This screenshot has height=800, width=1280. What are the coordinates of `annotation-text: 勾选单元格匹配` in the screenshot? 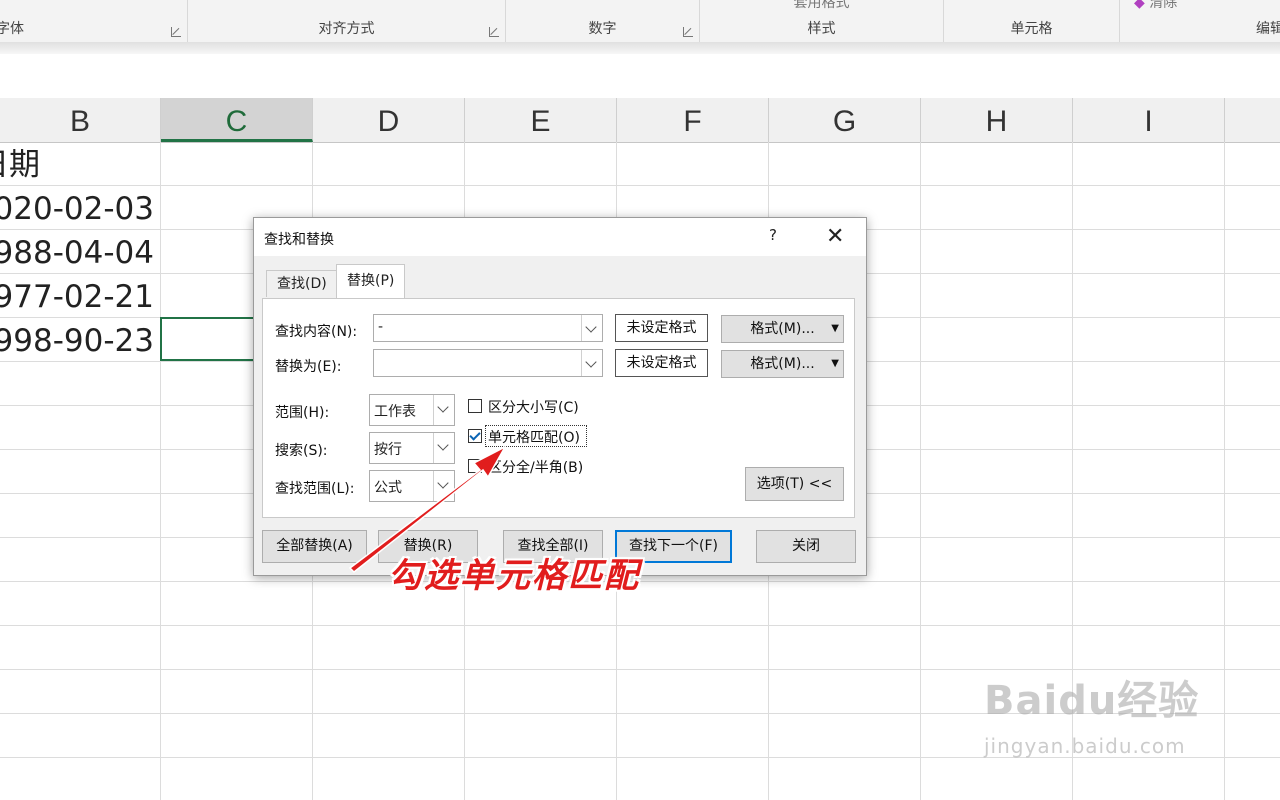 It's located at (514, 576).